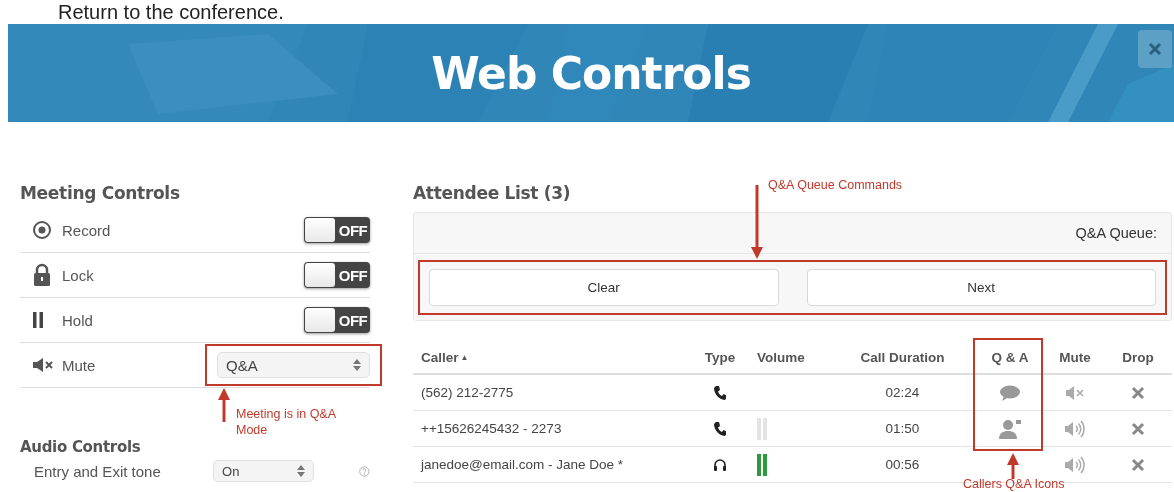 This screenshot has width=1174, height=492. What do you see at coordinates (264, 471) in the screenshot?
I see `tone-select: On` at bounding box center [264, 471].